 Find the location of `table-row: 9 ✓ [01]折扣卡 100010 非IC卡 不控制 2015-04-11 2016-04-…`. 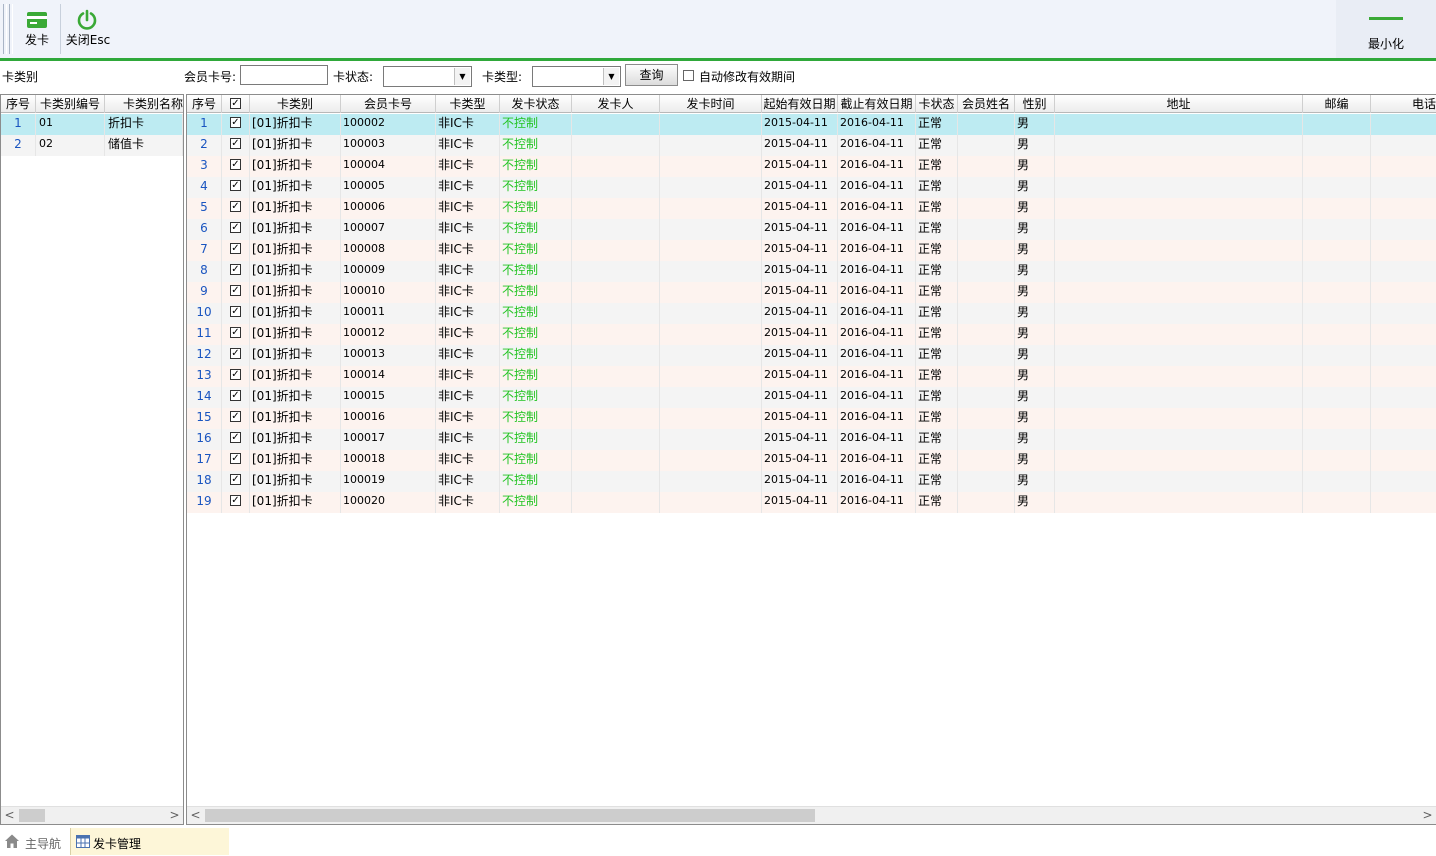

table-row: 9 ✓ [01]折扣卡 100010 非IC卡 不控制 2015-04-11 2016-04-… is located at coordinates (811, 292).